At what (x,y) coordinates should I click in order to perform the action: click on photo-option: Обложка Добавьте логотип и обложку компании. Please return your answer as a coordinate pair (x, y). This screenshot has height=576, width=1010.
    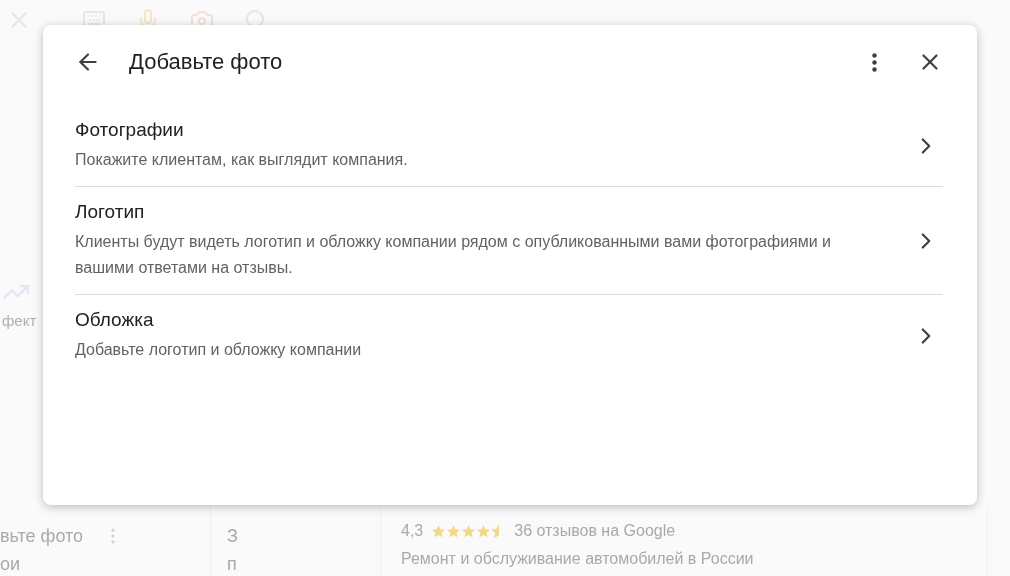
    Looking at the image, I should click on (509, 335).